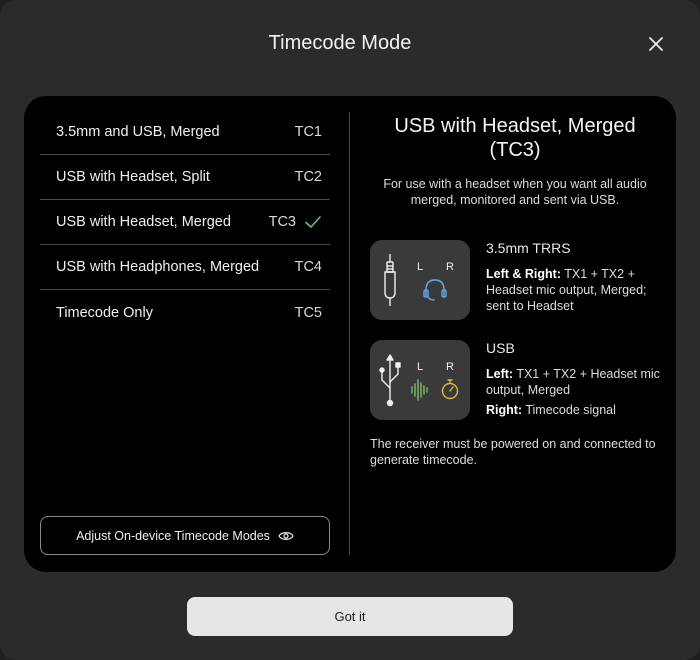  What do you see at coordinates (286, 535) in the screenshot?
I see `eye-icon` at bounding box center [286, 535].